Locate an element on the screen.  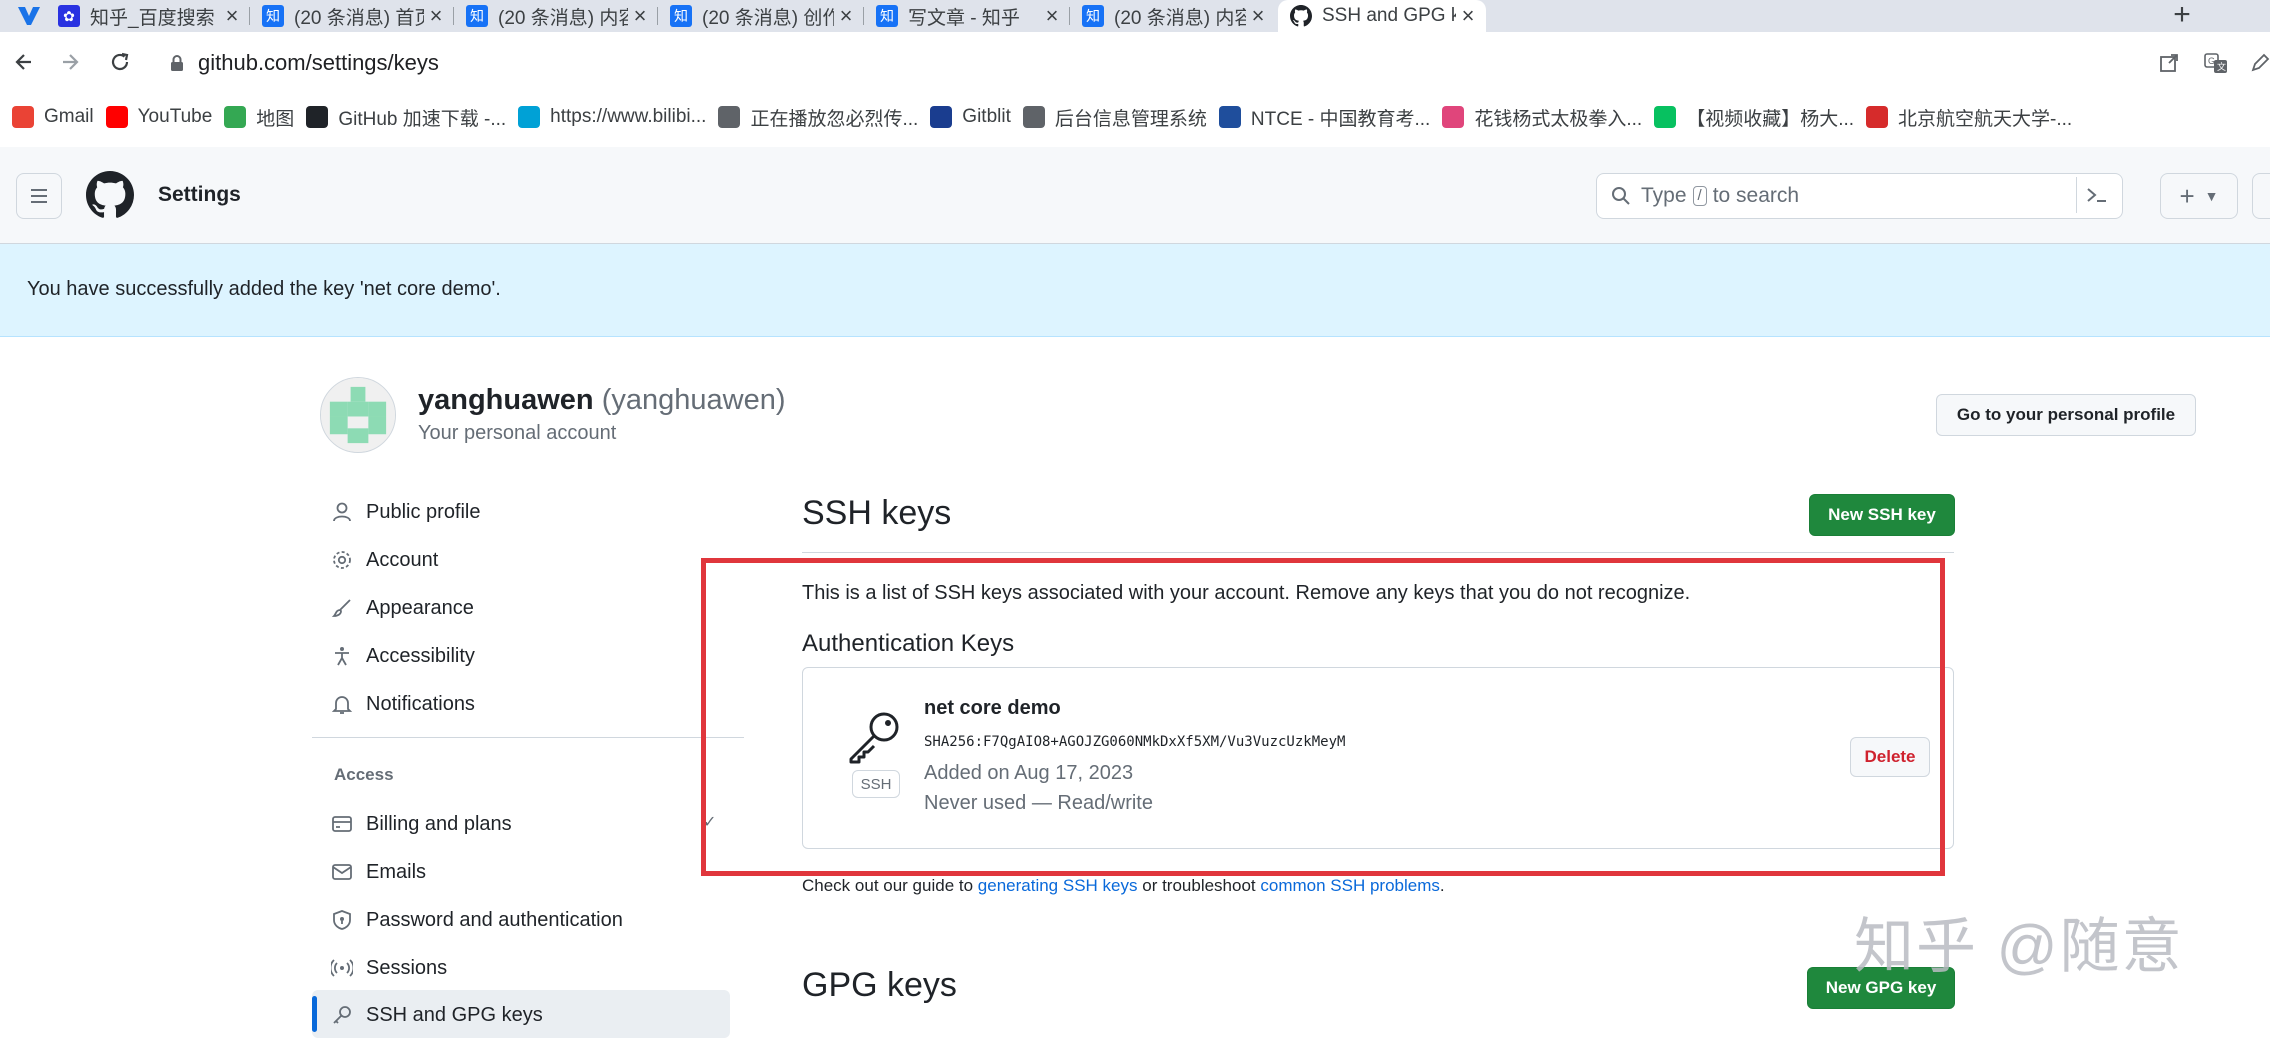
sidebar-item-ssh-gpg-keys: SSH and GPG keys is located at coordinates (530, 1015).